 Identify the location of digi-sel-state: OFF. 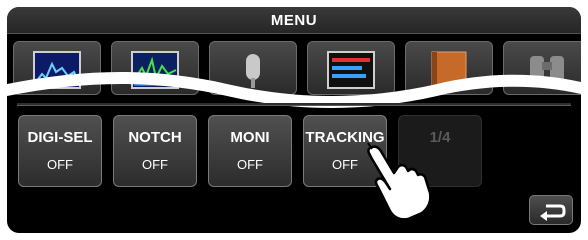
(60, 164).